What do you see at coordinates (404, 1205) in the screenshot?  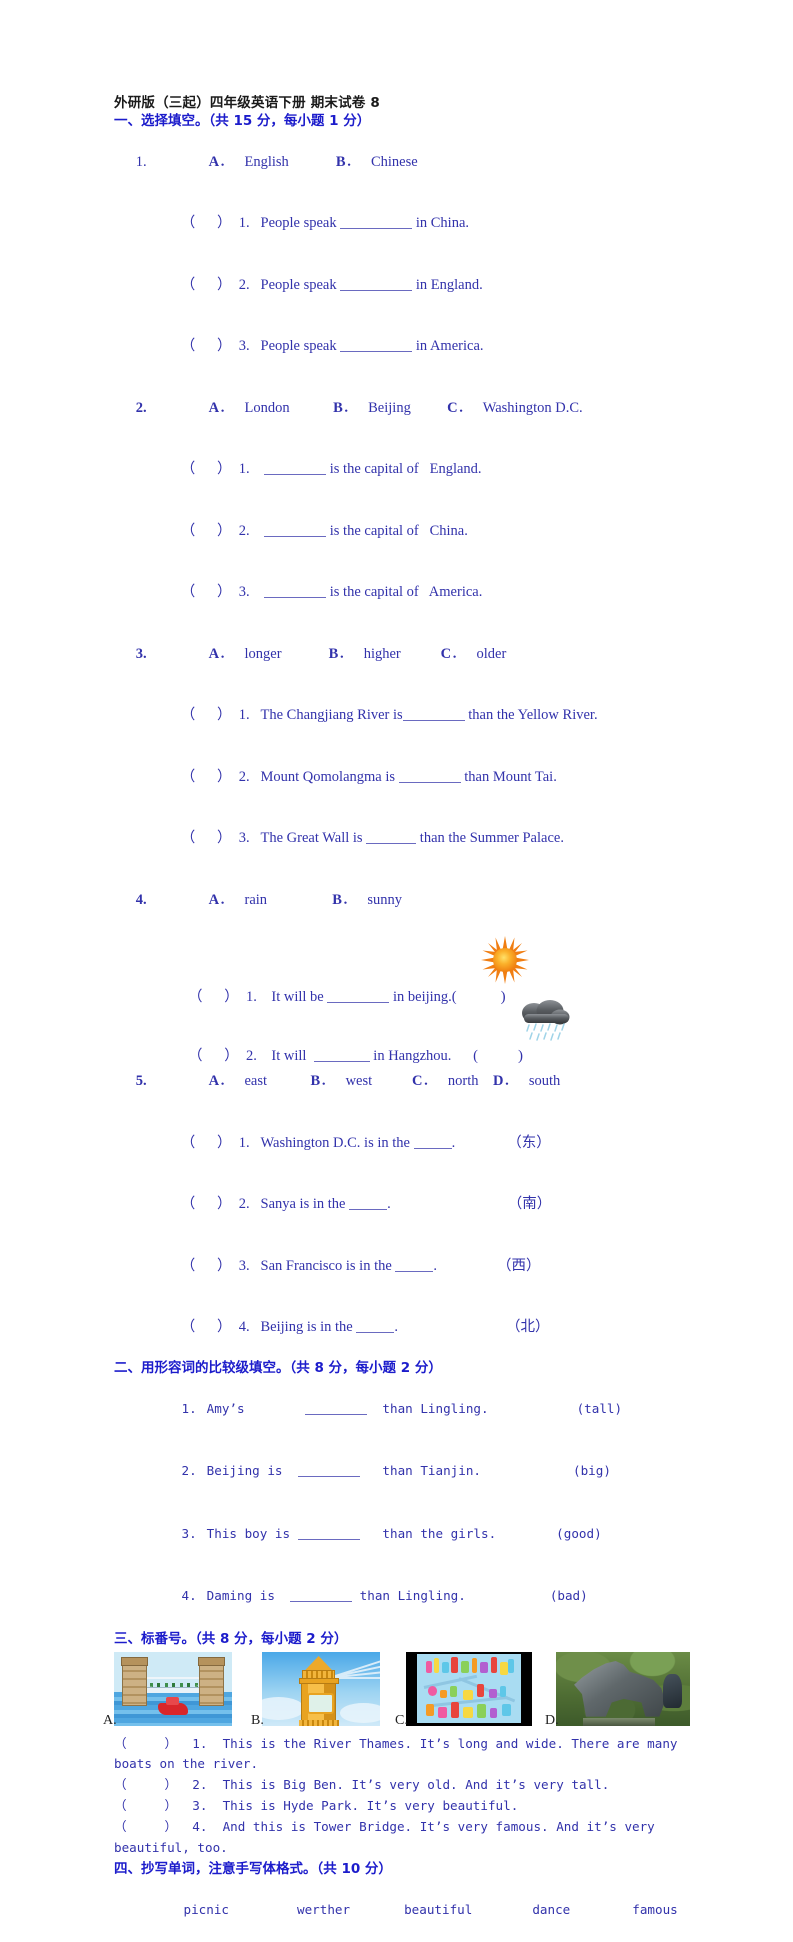 I see `question-5-item-2: （ ） 2. Sanya is in the . （南）` at bounding box center [404, 1205].